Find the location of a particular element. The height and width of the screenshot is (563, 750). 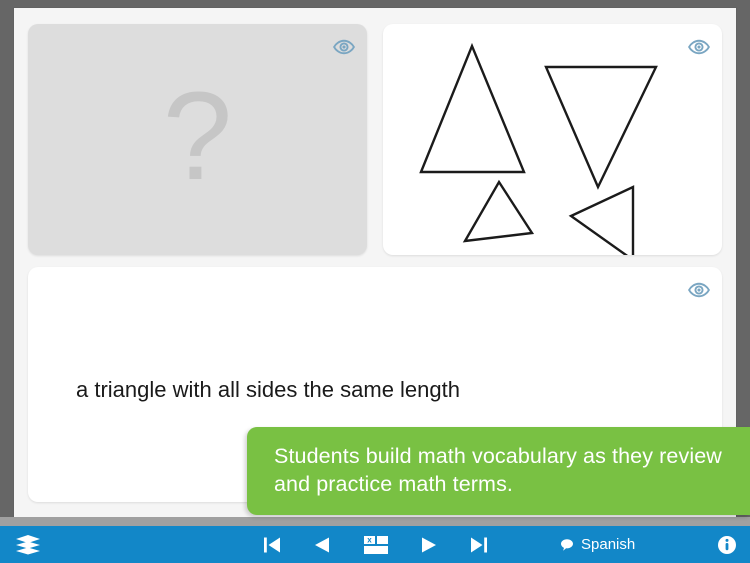

skip-back-icon is located at coordinates (272, 544).